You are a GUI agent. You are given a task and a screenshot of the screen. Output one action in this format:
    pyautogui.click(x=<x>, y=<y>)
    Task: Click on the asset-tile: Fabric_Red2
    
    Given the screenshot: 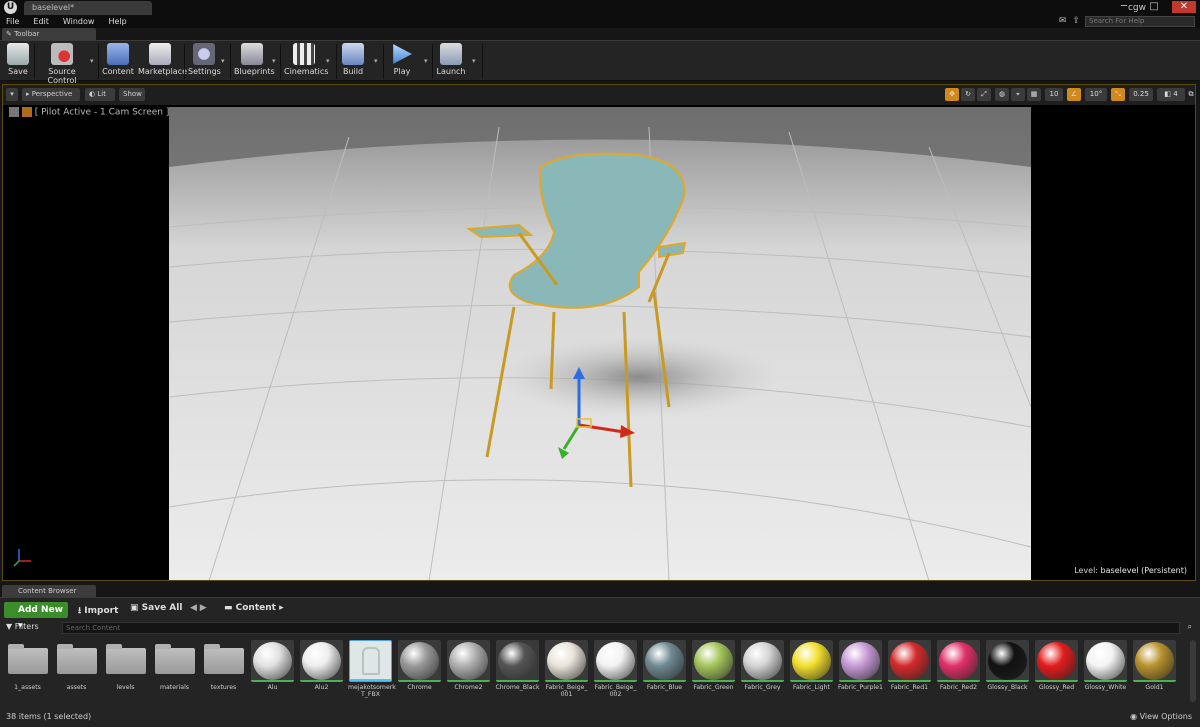 What is the action you would take?
    pyautogui.click(x=958, y=671)
    